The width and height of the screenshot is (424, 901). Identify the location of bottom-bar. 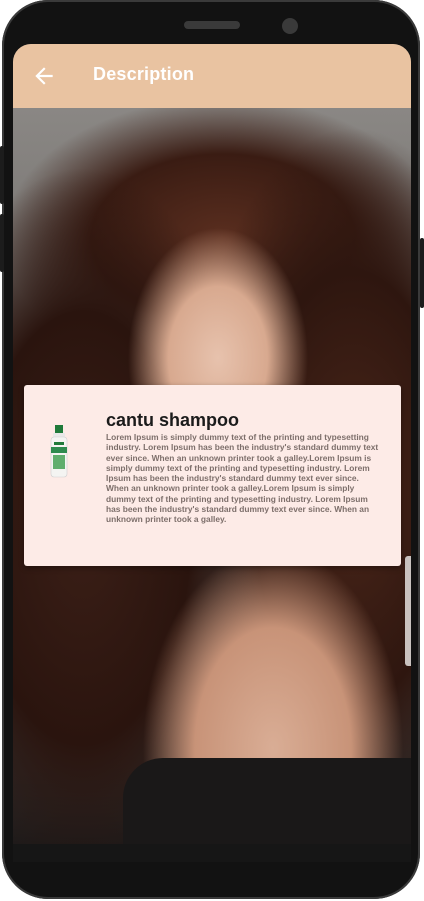
(212, 853).